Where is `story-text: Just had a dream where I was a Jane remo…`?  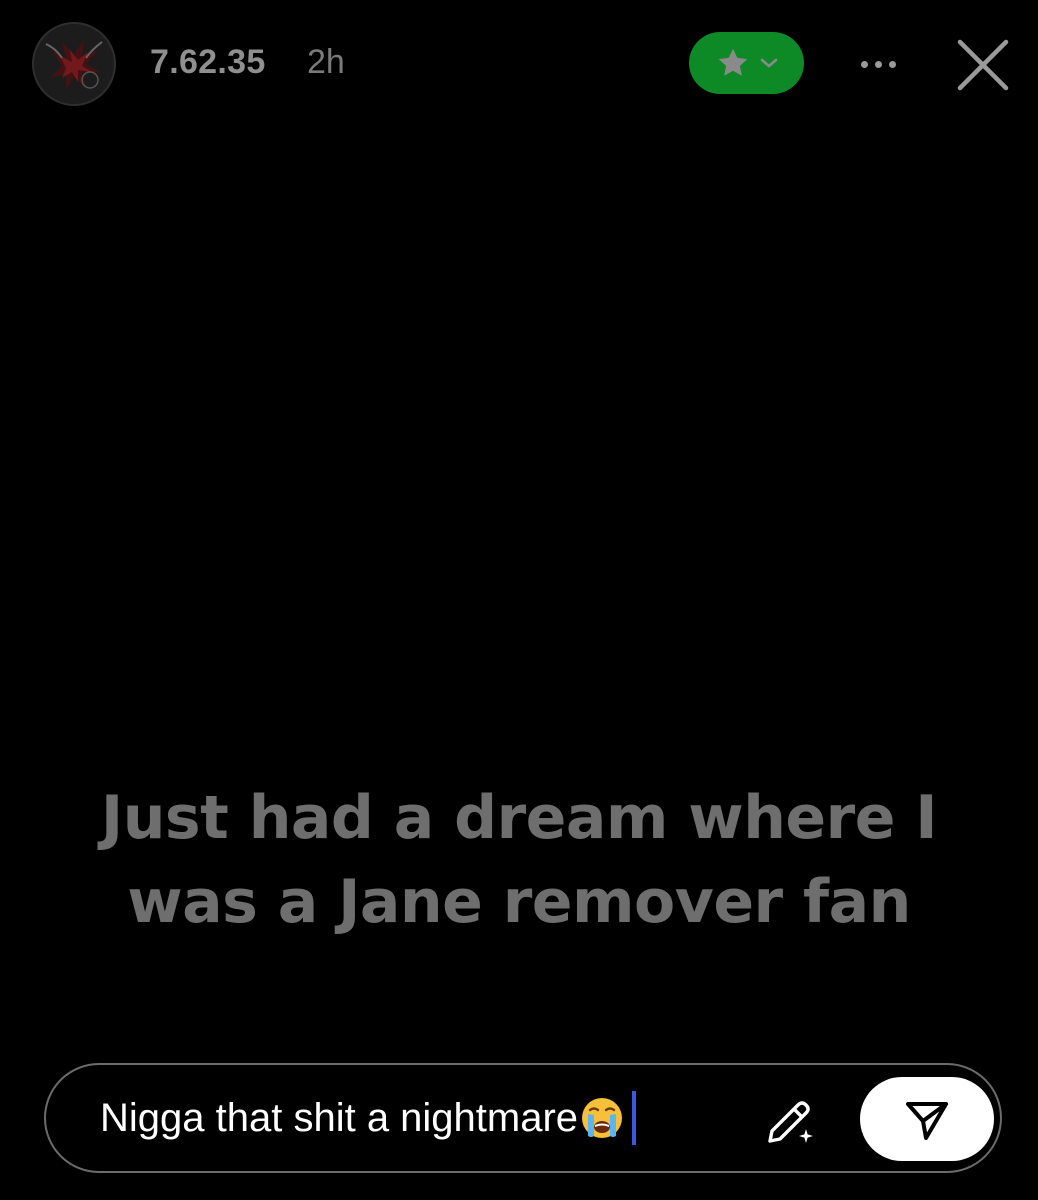
story-text: Just had a dream where I was a Jane remo… is located at coordinates (519, 860).